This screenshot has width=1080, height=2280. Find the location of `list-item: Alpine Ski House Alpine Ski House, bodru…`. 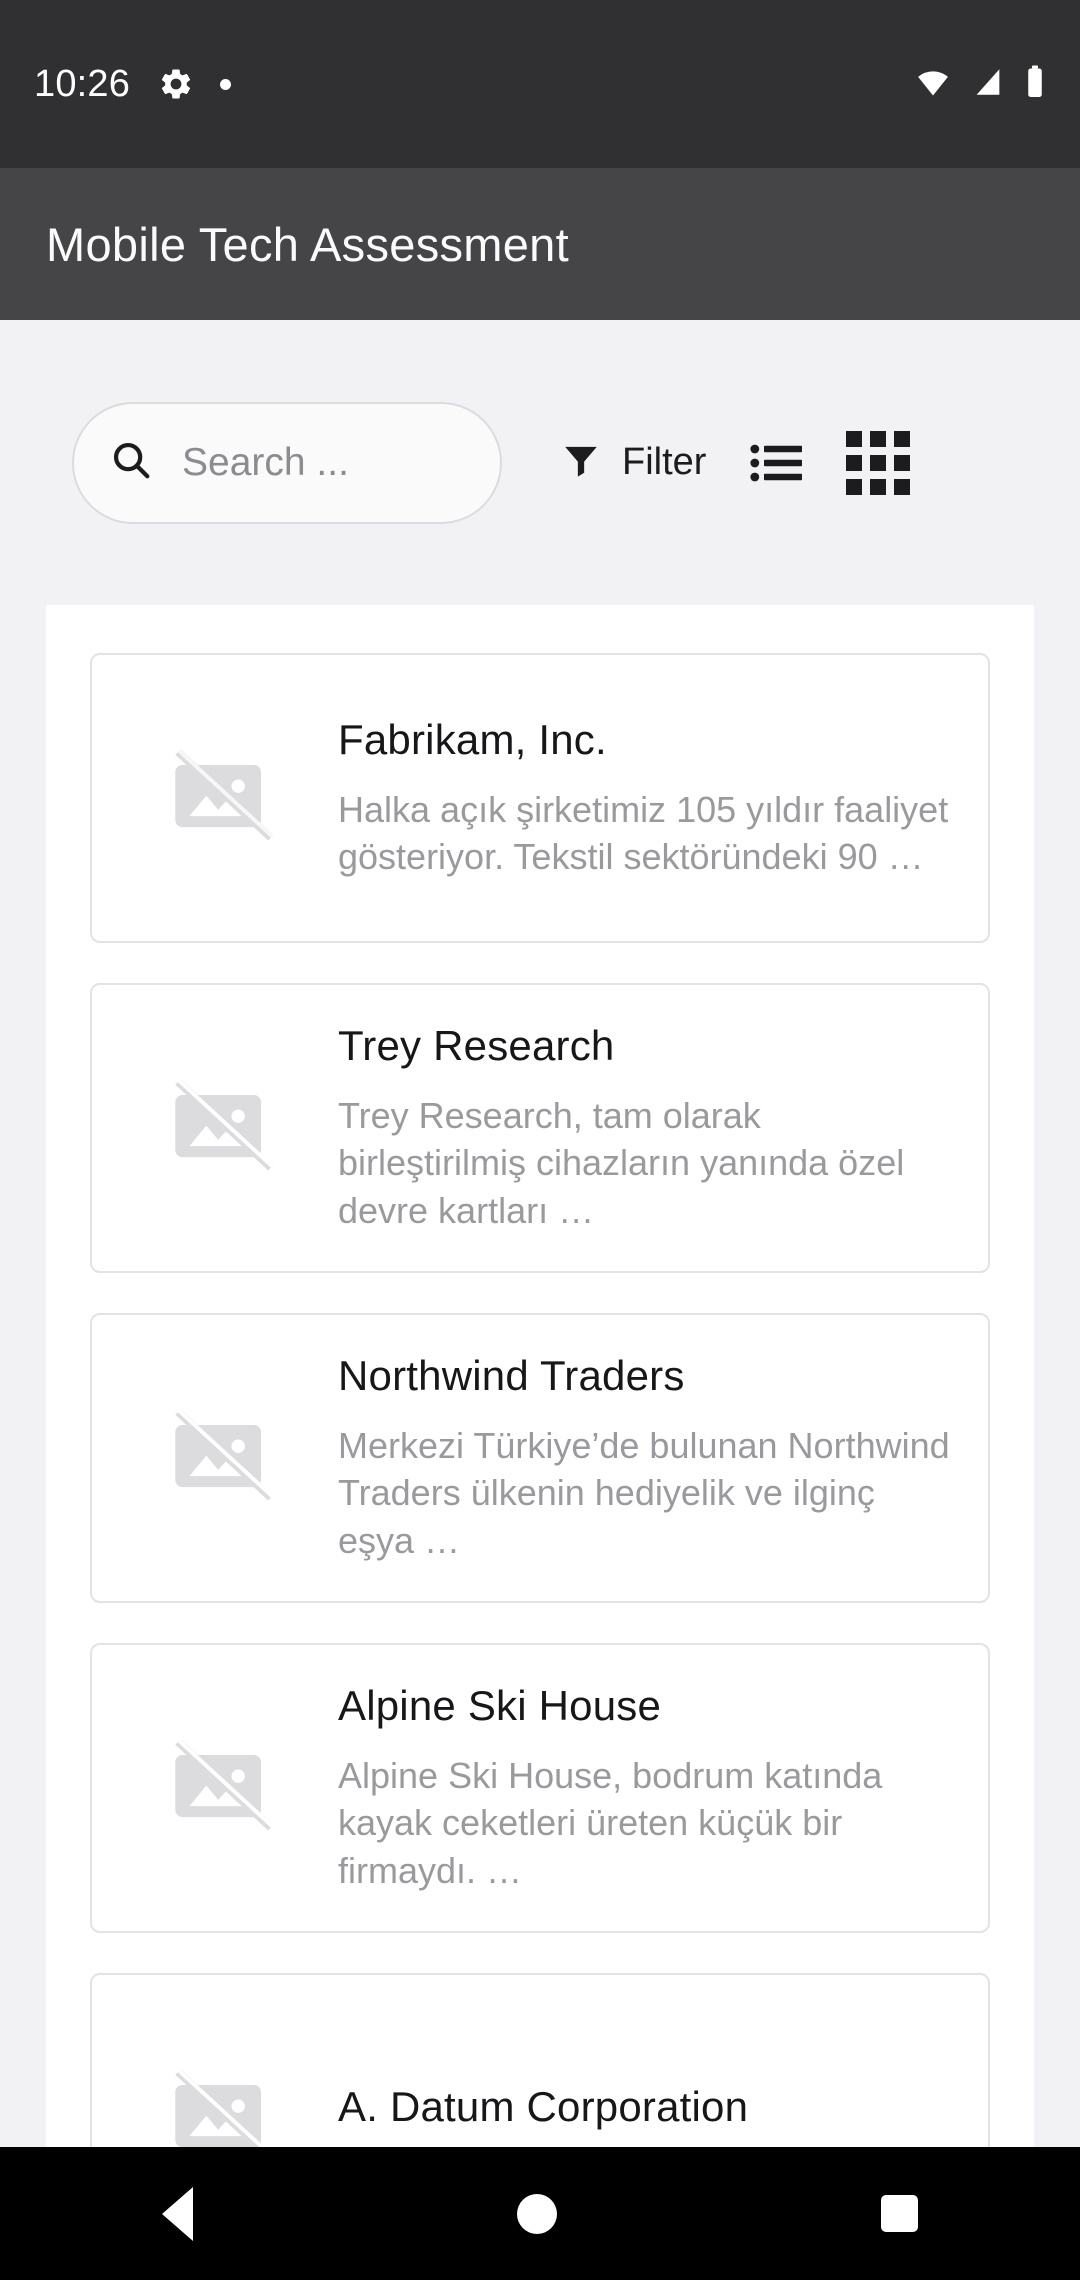

list-item: Alpine Ski House Alpine Ski House, bodru… is located at coordinates (540, 1788).